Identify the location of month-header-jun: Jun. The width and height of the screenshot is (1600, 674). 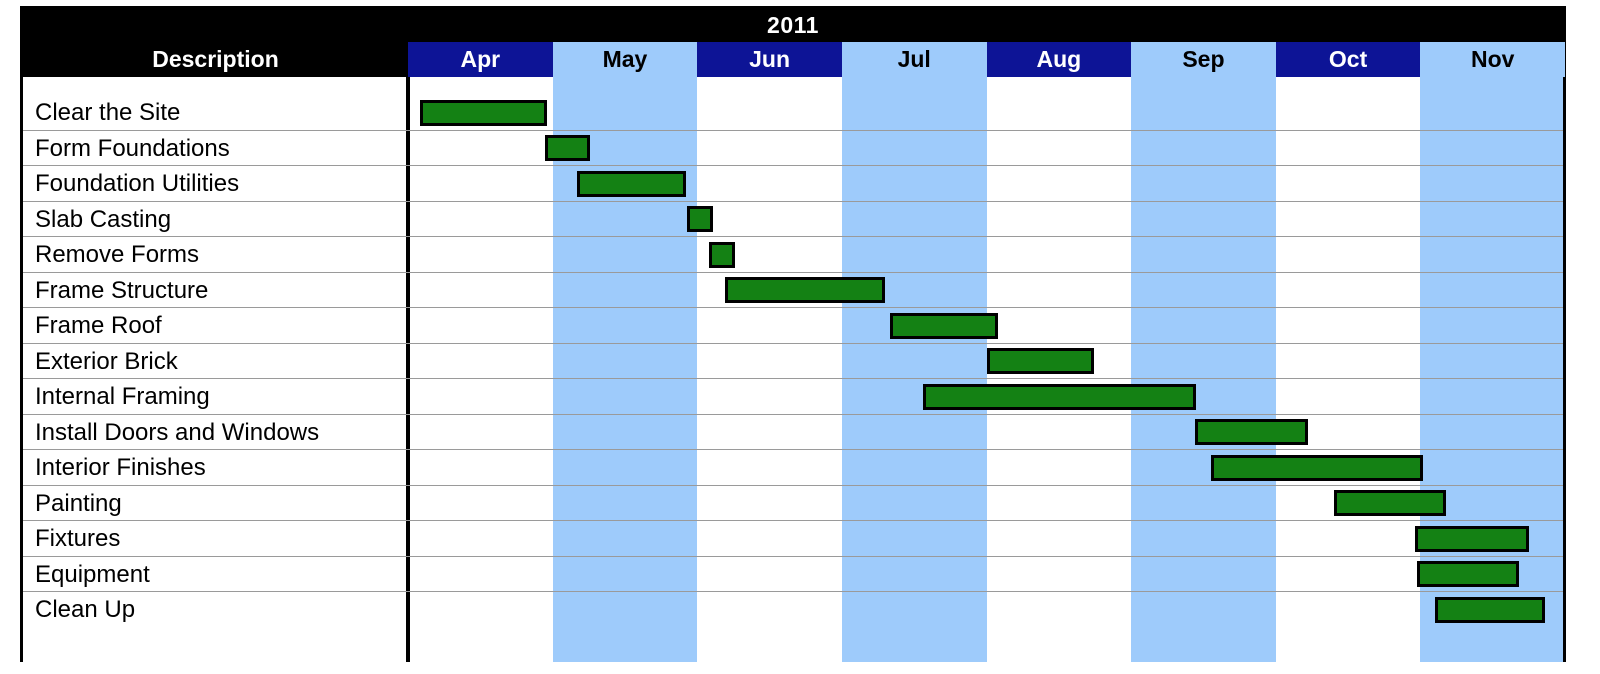
(769, 59).